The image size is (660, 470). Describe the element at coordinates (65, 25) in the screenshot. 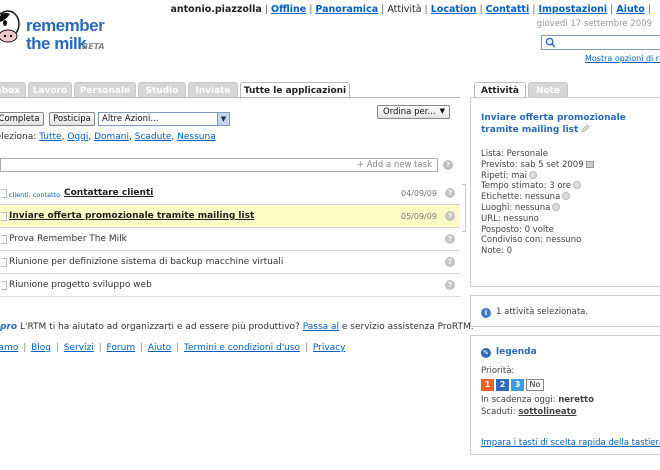

I see `logo-line-1: remember` at that location.